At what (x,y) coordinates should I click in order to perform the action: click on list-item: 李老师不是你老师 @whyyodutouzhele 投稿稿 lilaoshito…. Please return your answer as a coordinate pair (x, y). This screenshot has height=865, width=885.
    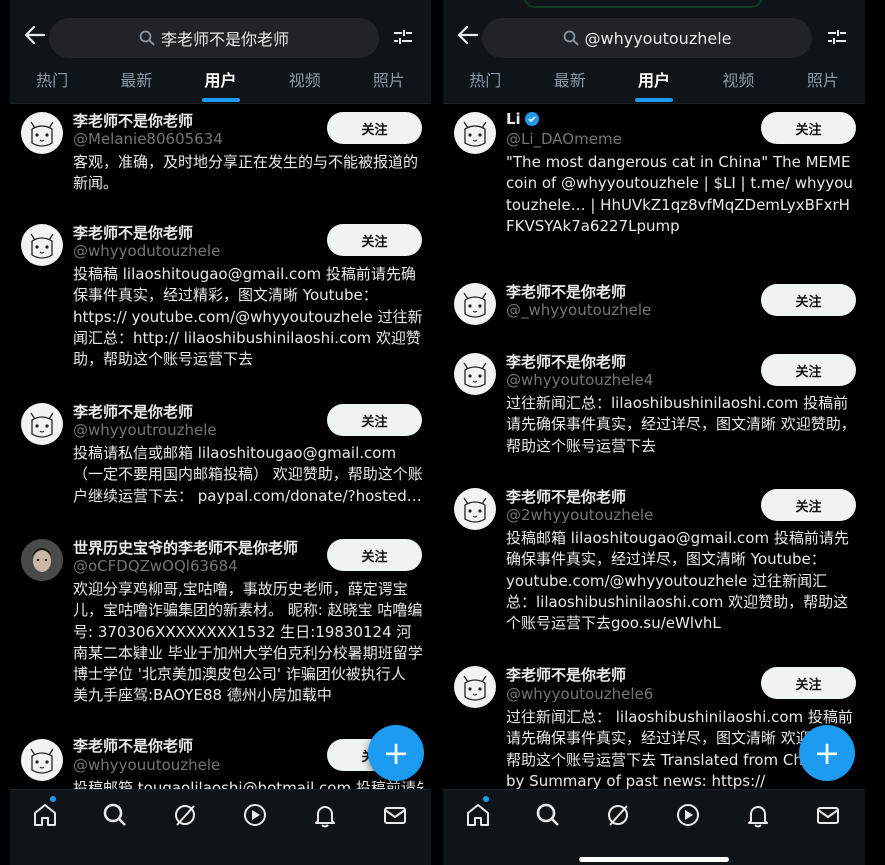
    Looking at the image, I should click on (220, 301).